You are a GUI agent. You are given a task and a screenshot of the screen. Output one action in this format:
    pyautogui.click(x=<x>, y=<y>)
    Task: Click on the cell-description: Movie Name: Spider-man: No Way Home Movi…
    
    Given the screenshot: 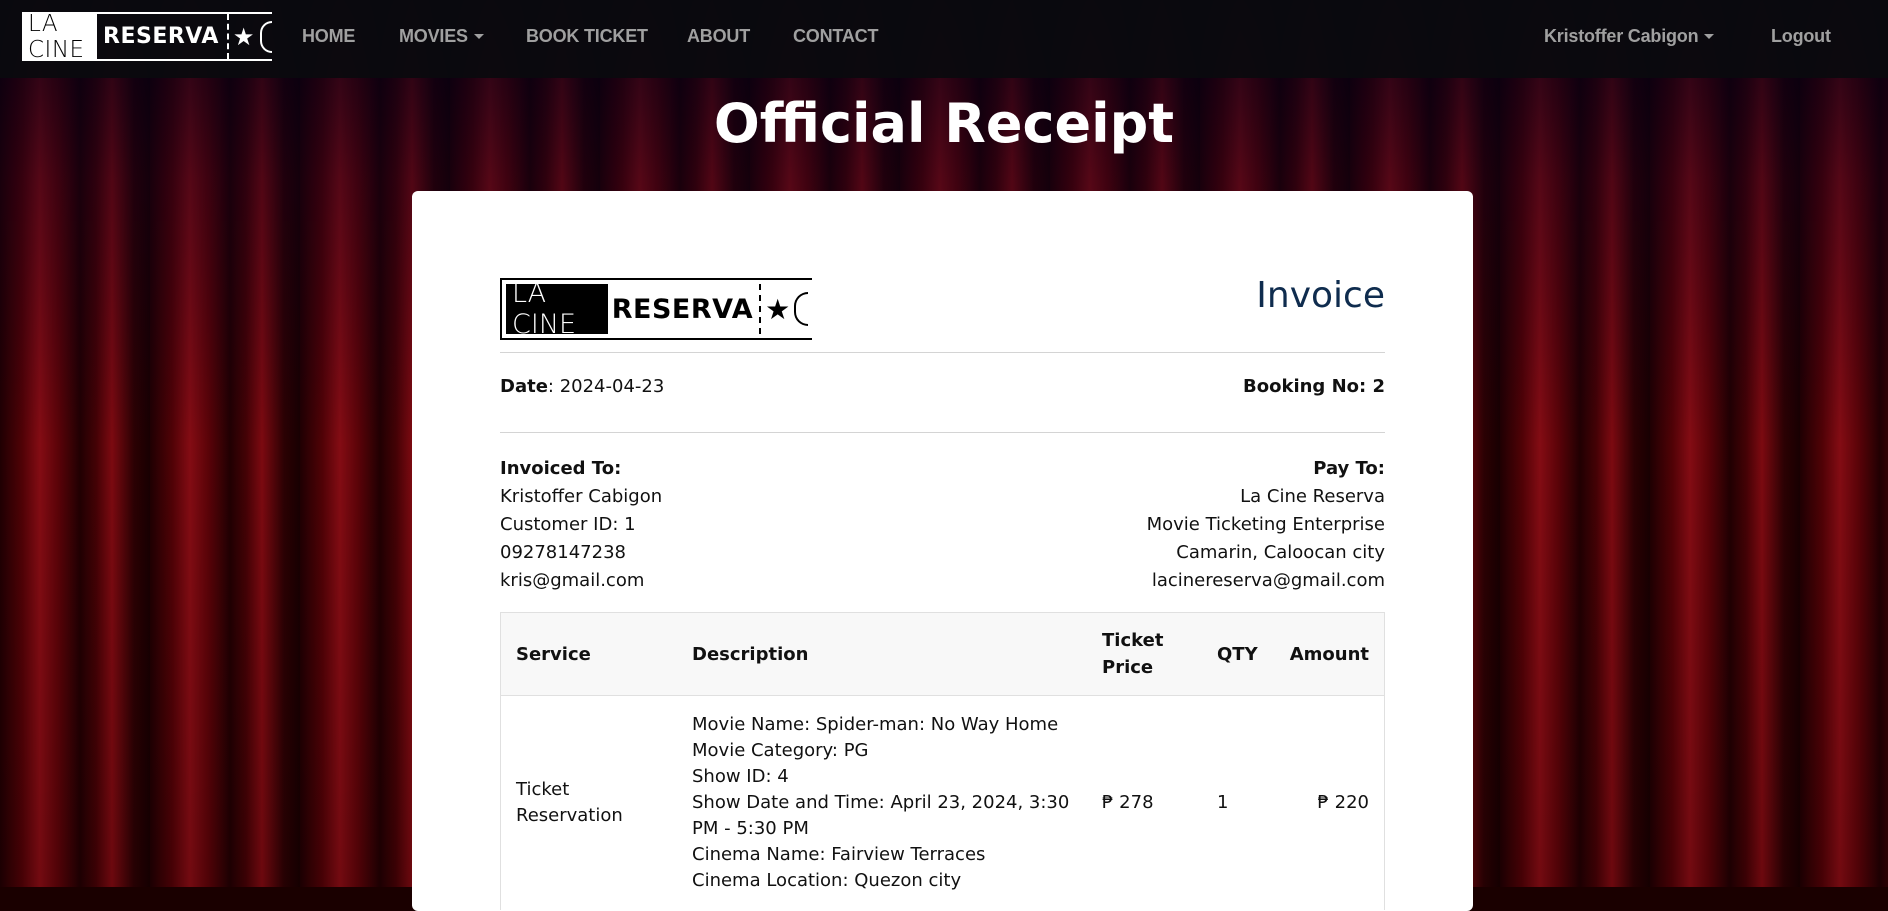 What is the action you would take?
    pyautogui.click(x=882, y=803)
    